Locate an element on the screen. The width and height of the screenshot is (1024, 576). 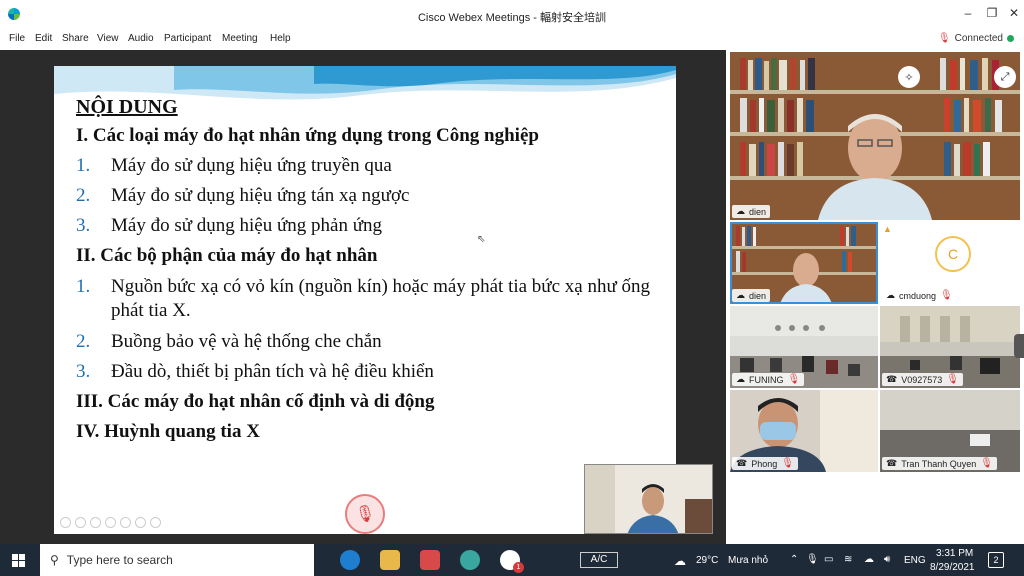
participant-label: ☁ FUNING 🎙︎ is located at coordinates (768, 379).